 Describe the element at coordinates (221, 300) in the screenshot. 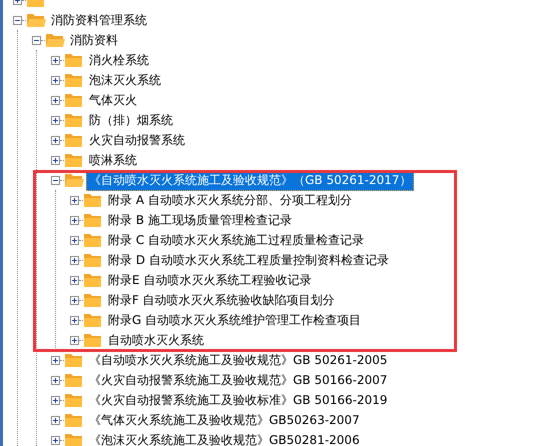

I see `tree-item: 附录F 自动喷水灭火系统验收缺陷项目划分` at that location.